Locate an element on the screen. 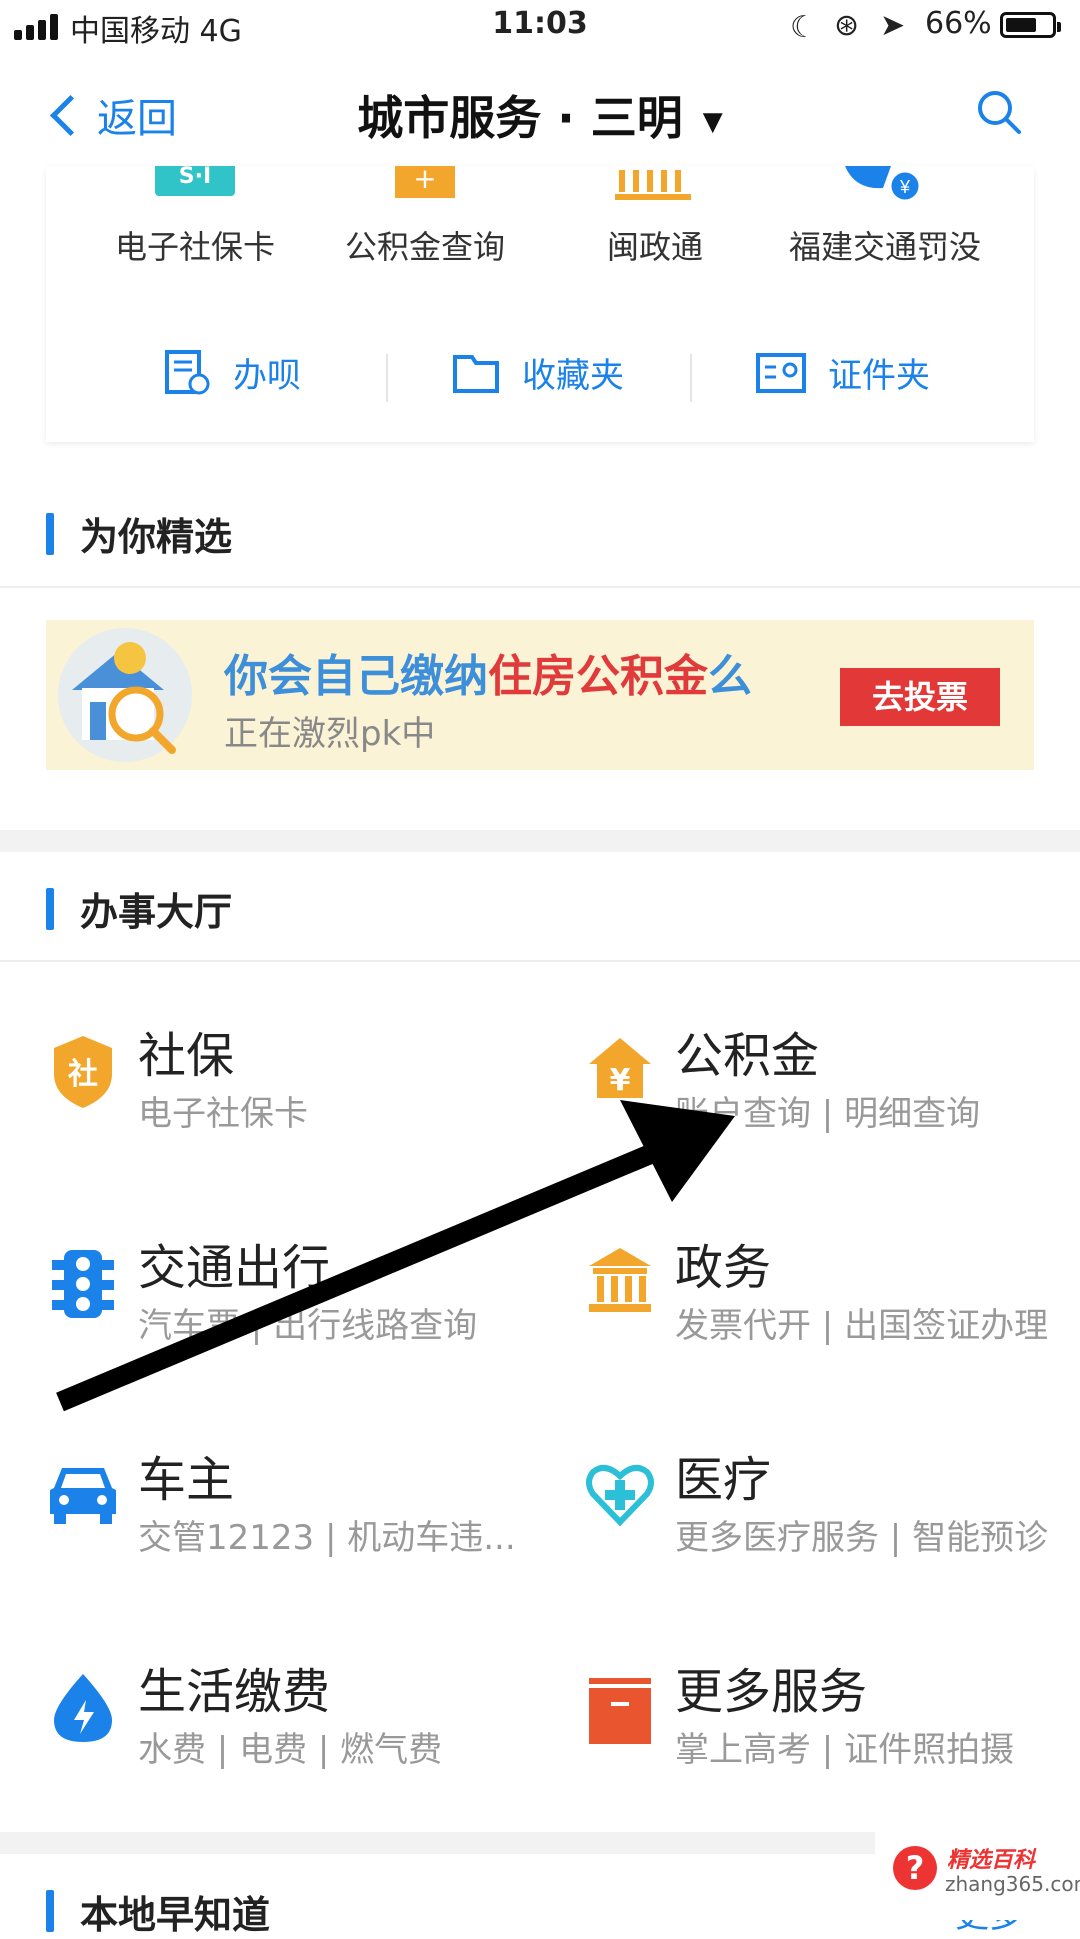 This screenshot has width=1080, height=1939. banner-headline: 你会自己缴纳住房公积金么 is located at coordinates (488, 672).